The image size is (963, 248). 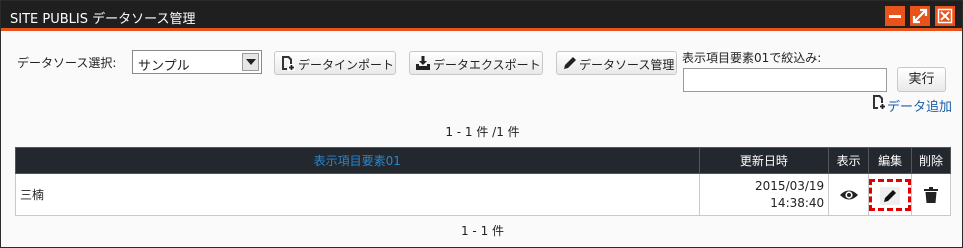 What do you see at coordinates (797, 202) in the screenshot?
I see `row-updated-time: 14:38:40` at bounding box center [797, 202].